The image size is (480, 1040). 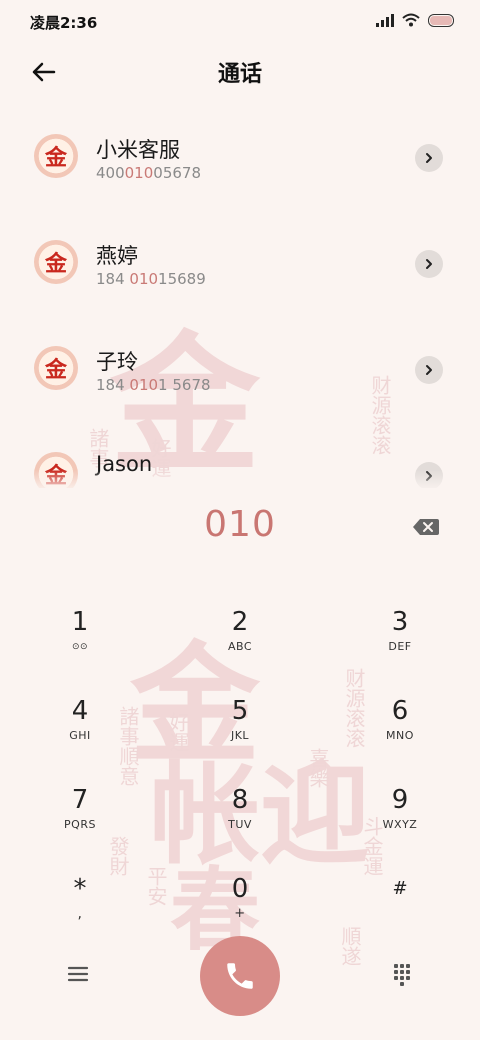 I want to click on wifi-icon, so click(x=411, y=20).